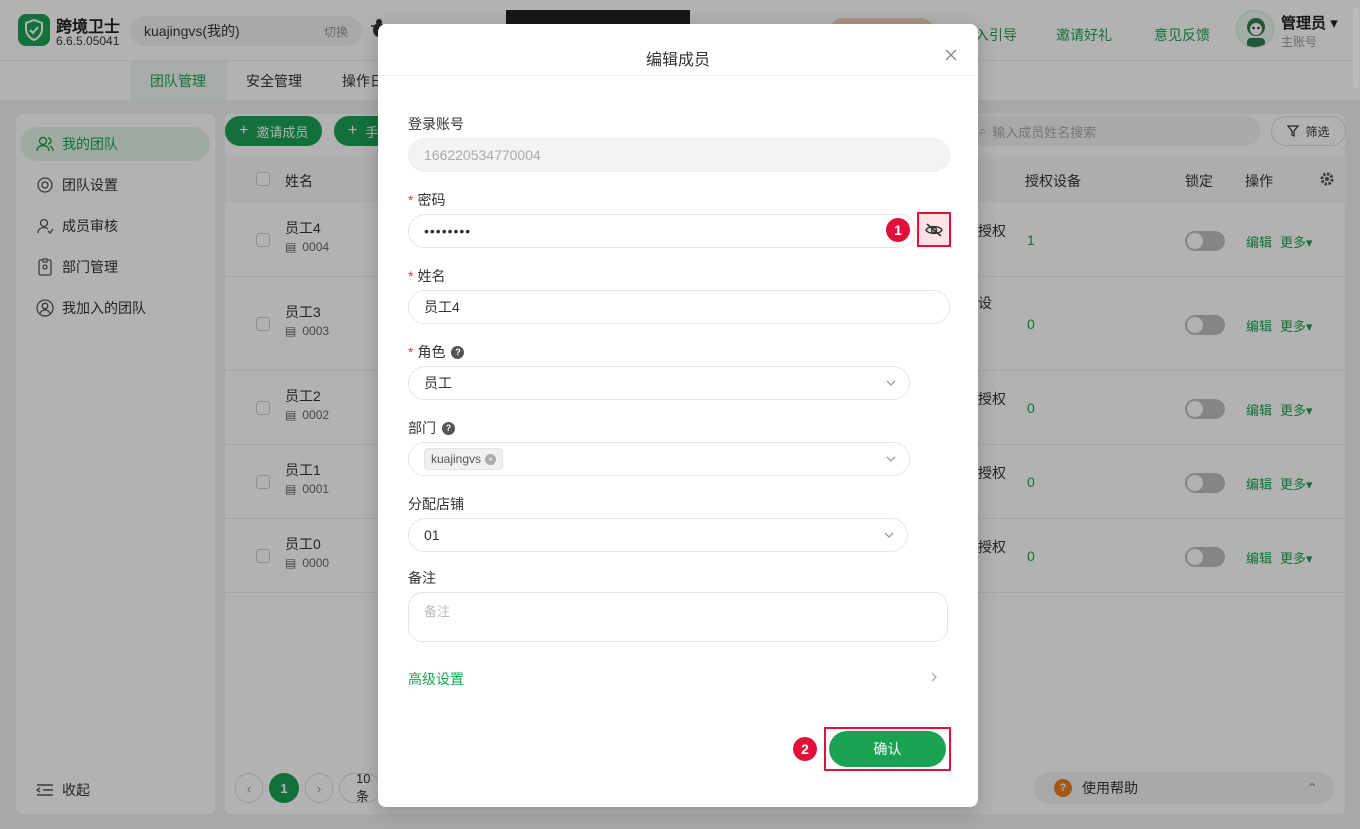  What do you see at coordinates (491, 459) in the screenshot?
I see `remove-tag-icon: ×` at bounding box center [491, 459].